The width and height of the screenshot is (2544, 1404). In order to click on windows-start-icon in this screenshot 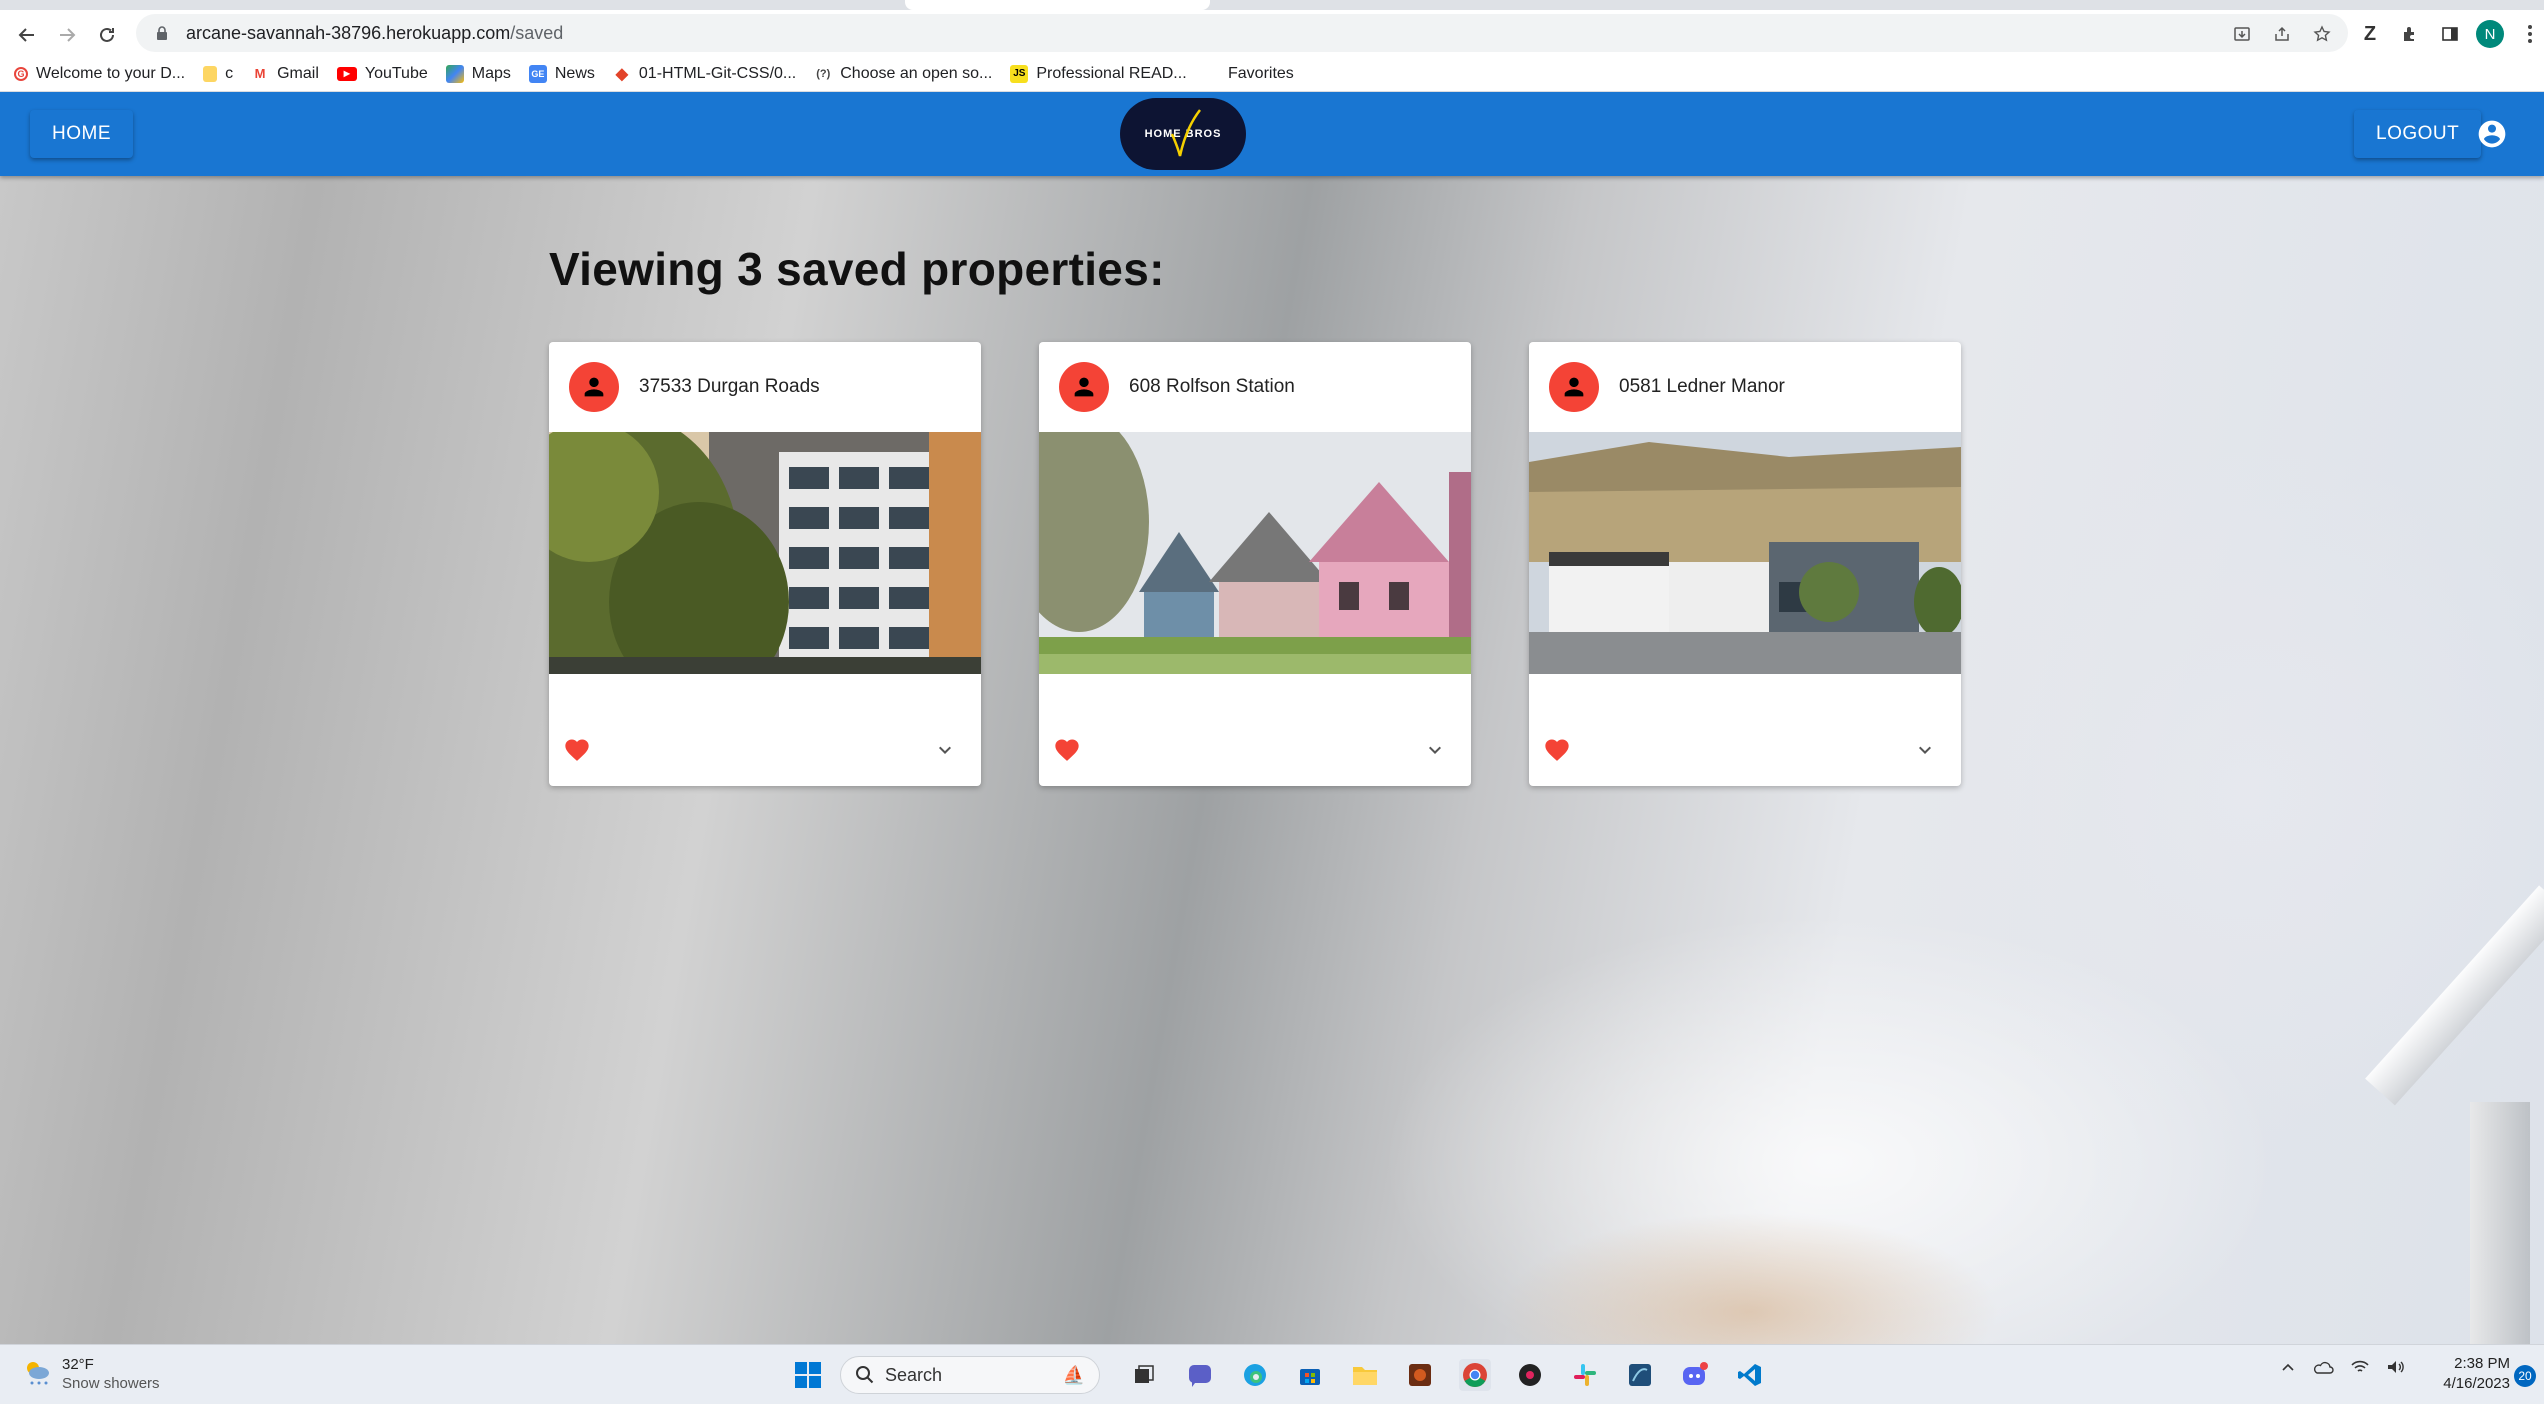, I will do `click(808, 1375)`.